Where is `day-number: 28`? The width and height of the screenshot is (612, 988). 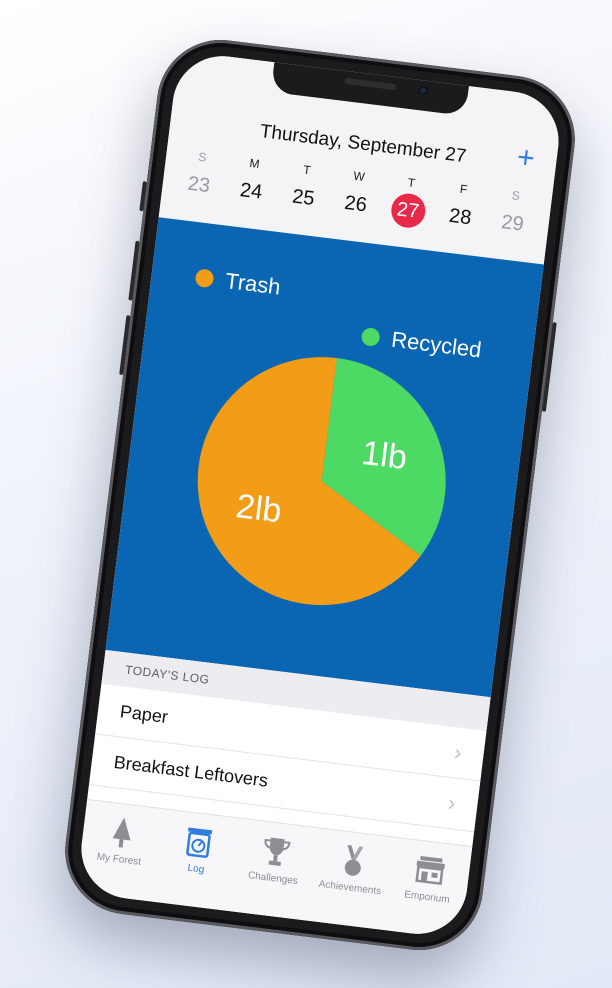 day-number: 28 is located at coordinates (460, 217).